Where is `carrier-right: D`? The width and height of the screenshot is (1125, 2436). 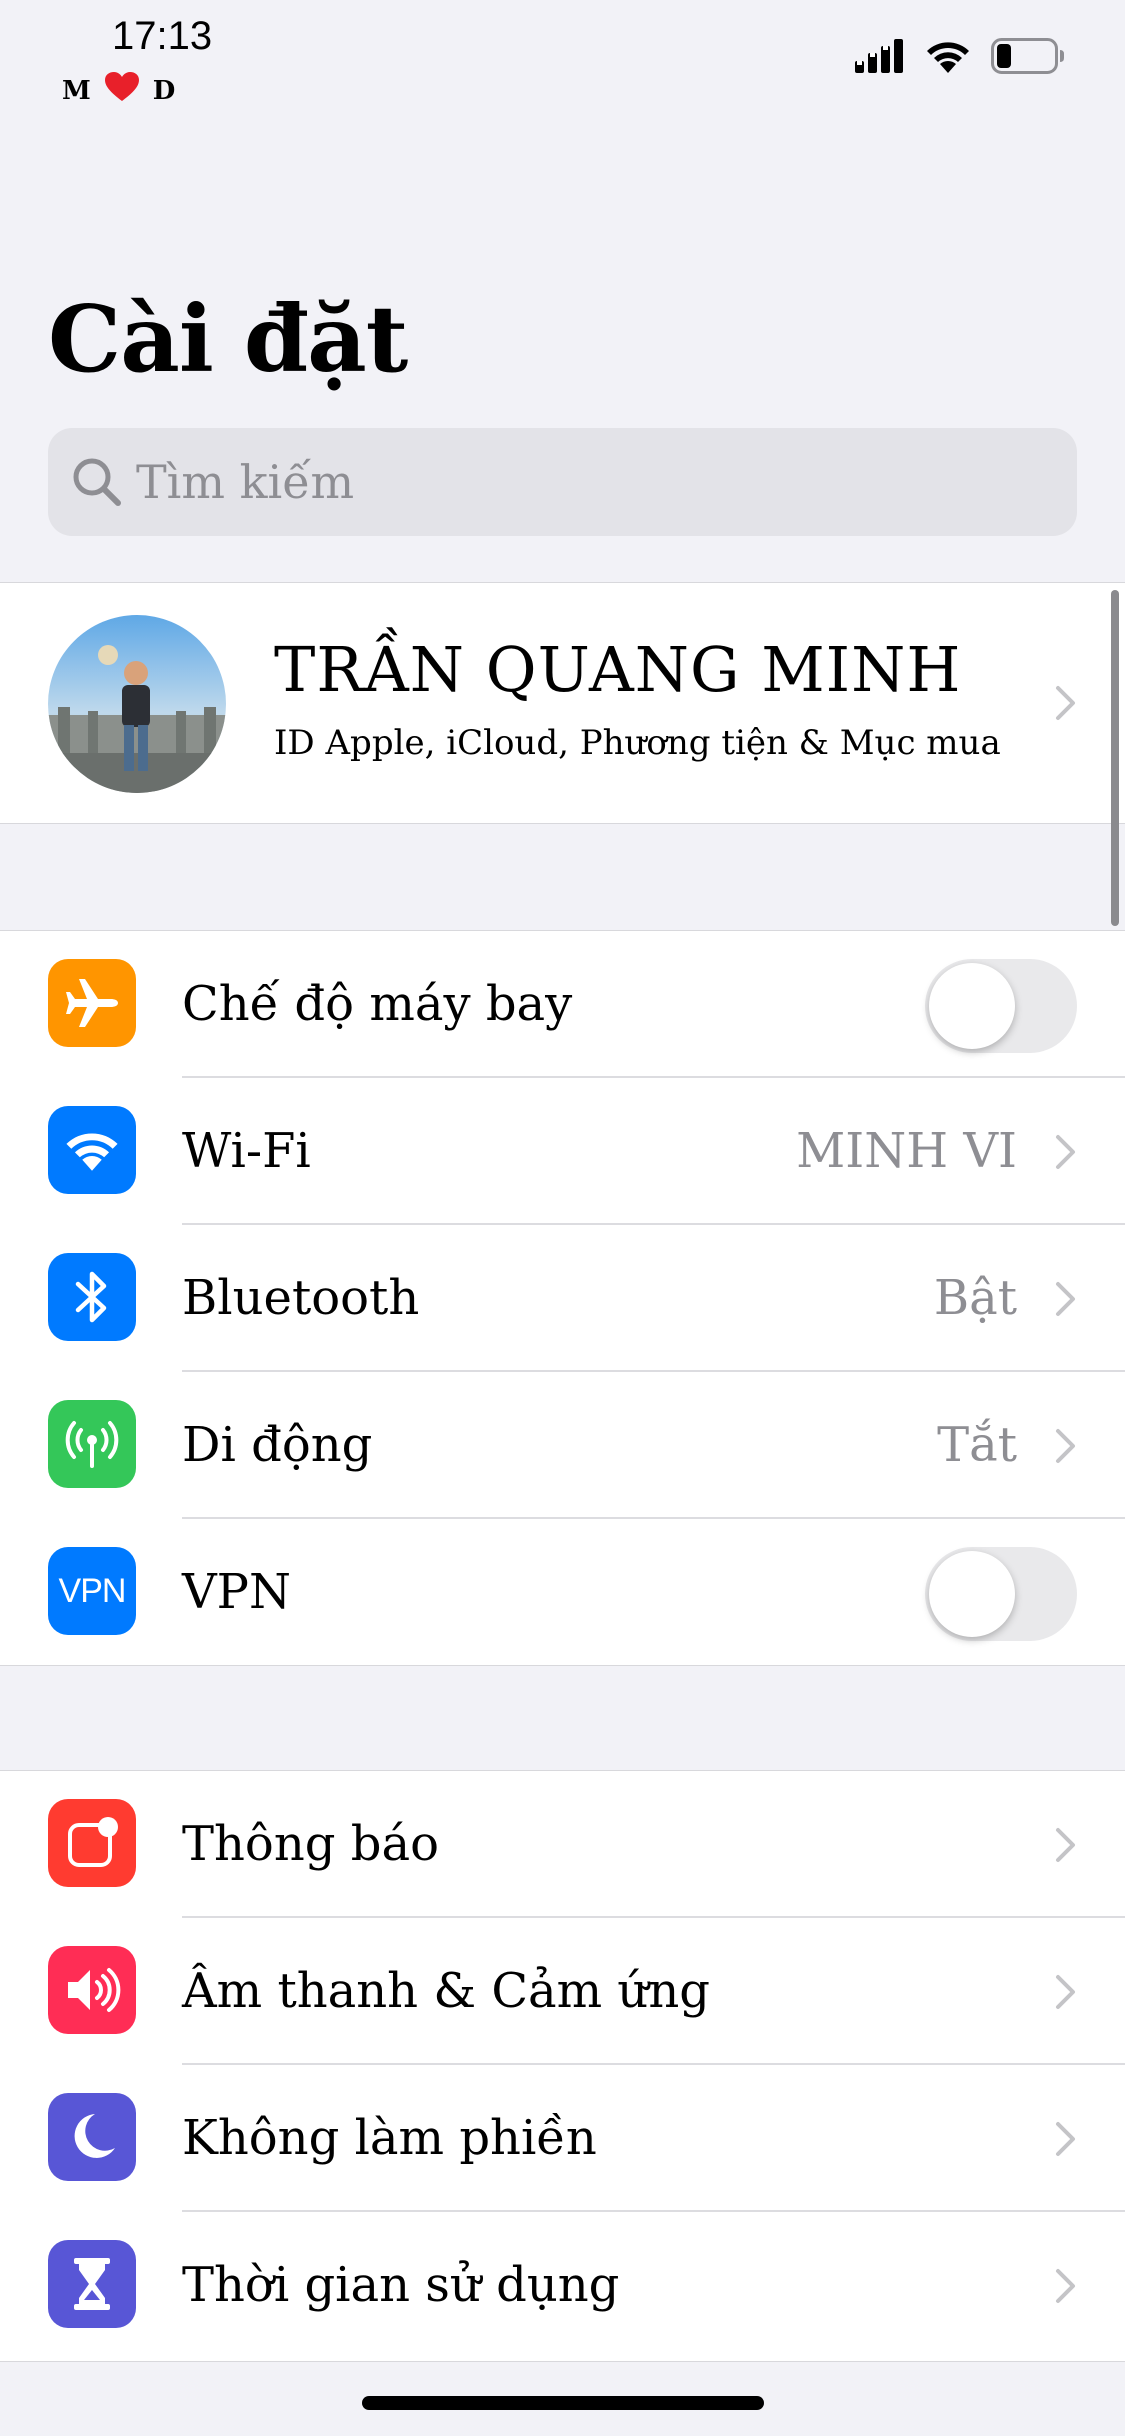
carrier-right: D is located at coordinates (164, 90).